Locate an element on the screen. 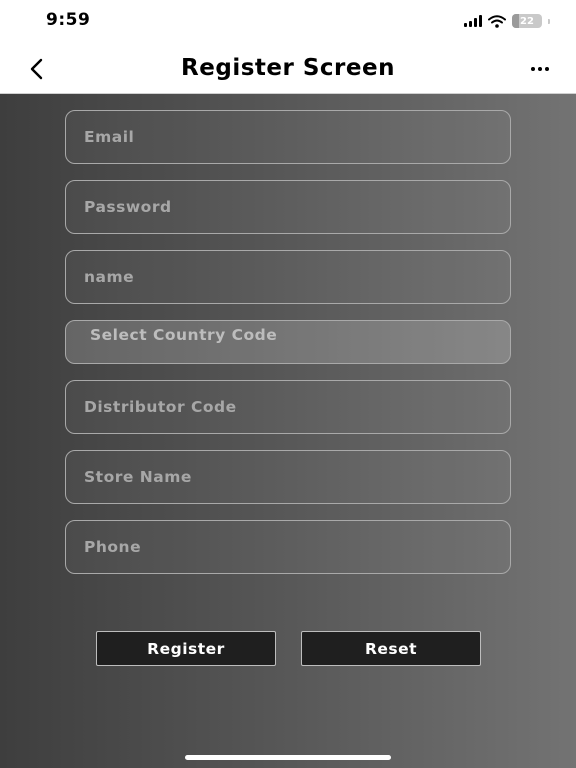 This screenshot has height=768, width=576. email-field is located at coordinates (288, 137).